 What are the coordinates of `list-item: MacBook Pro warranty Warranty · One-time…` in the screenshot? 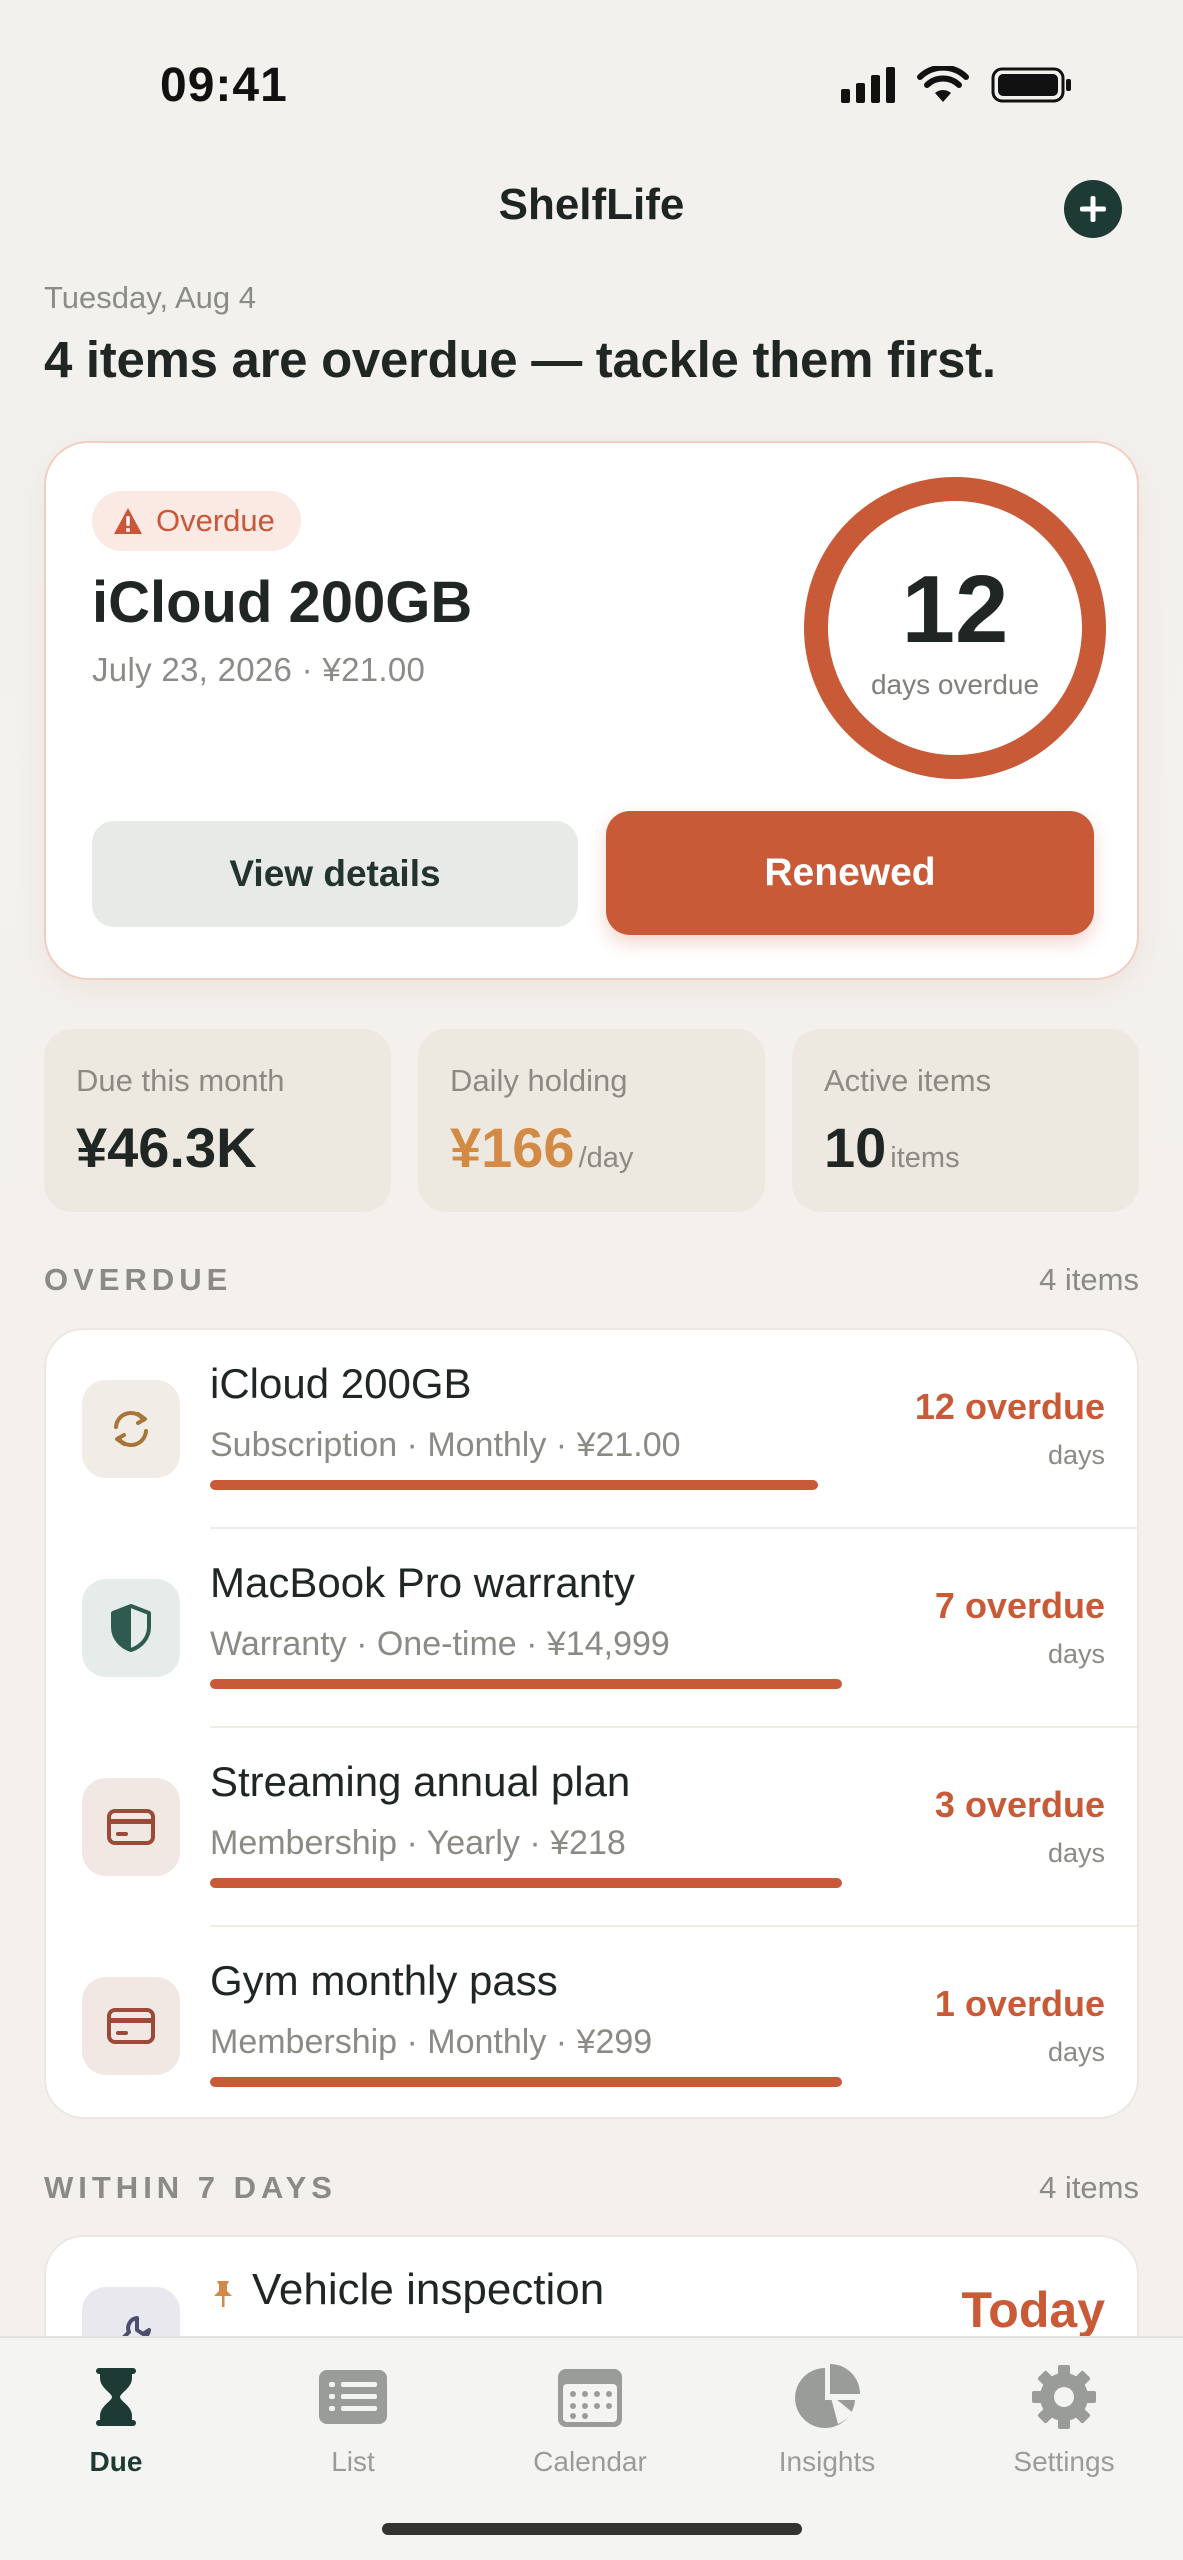 It's located at (591, 1628).